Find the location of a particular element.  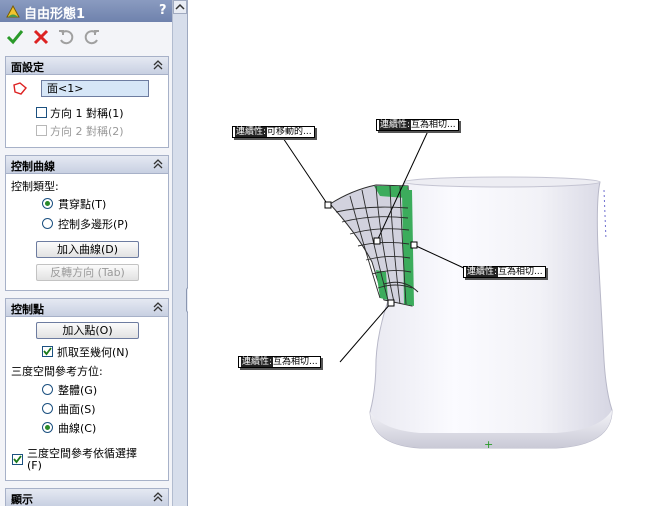

snap-to-geometry-checkbox is located at coordinates (47, 351).